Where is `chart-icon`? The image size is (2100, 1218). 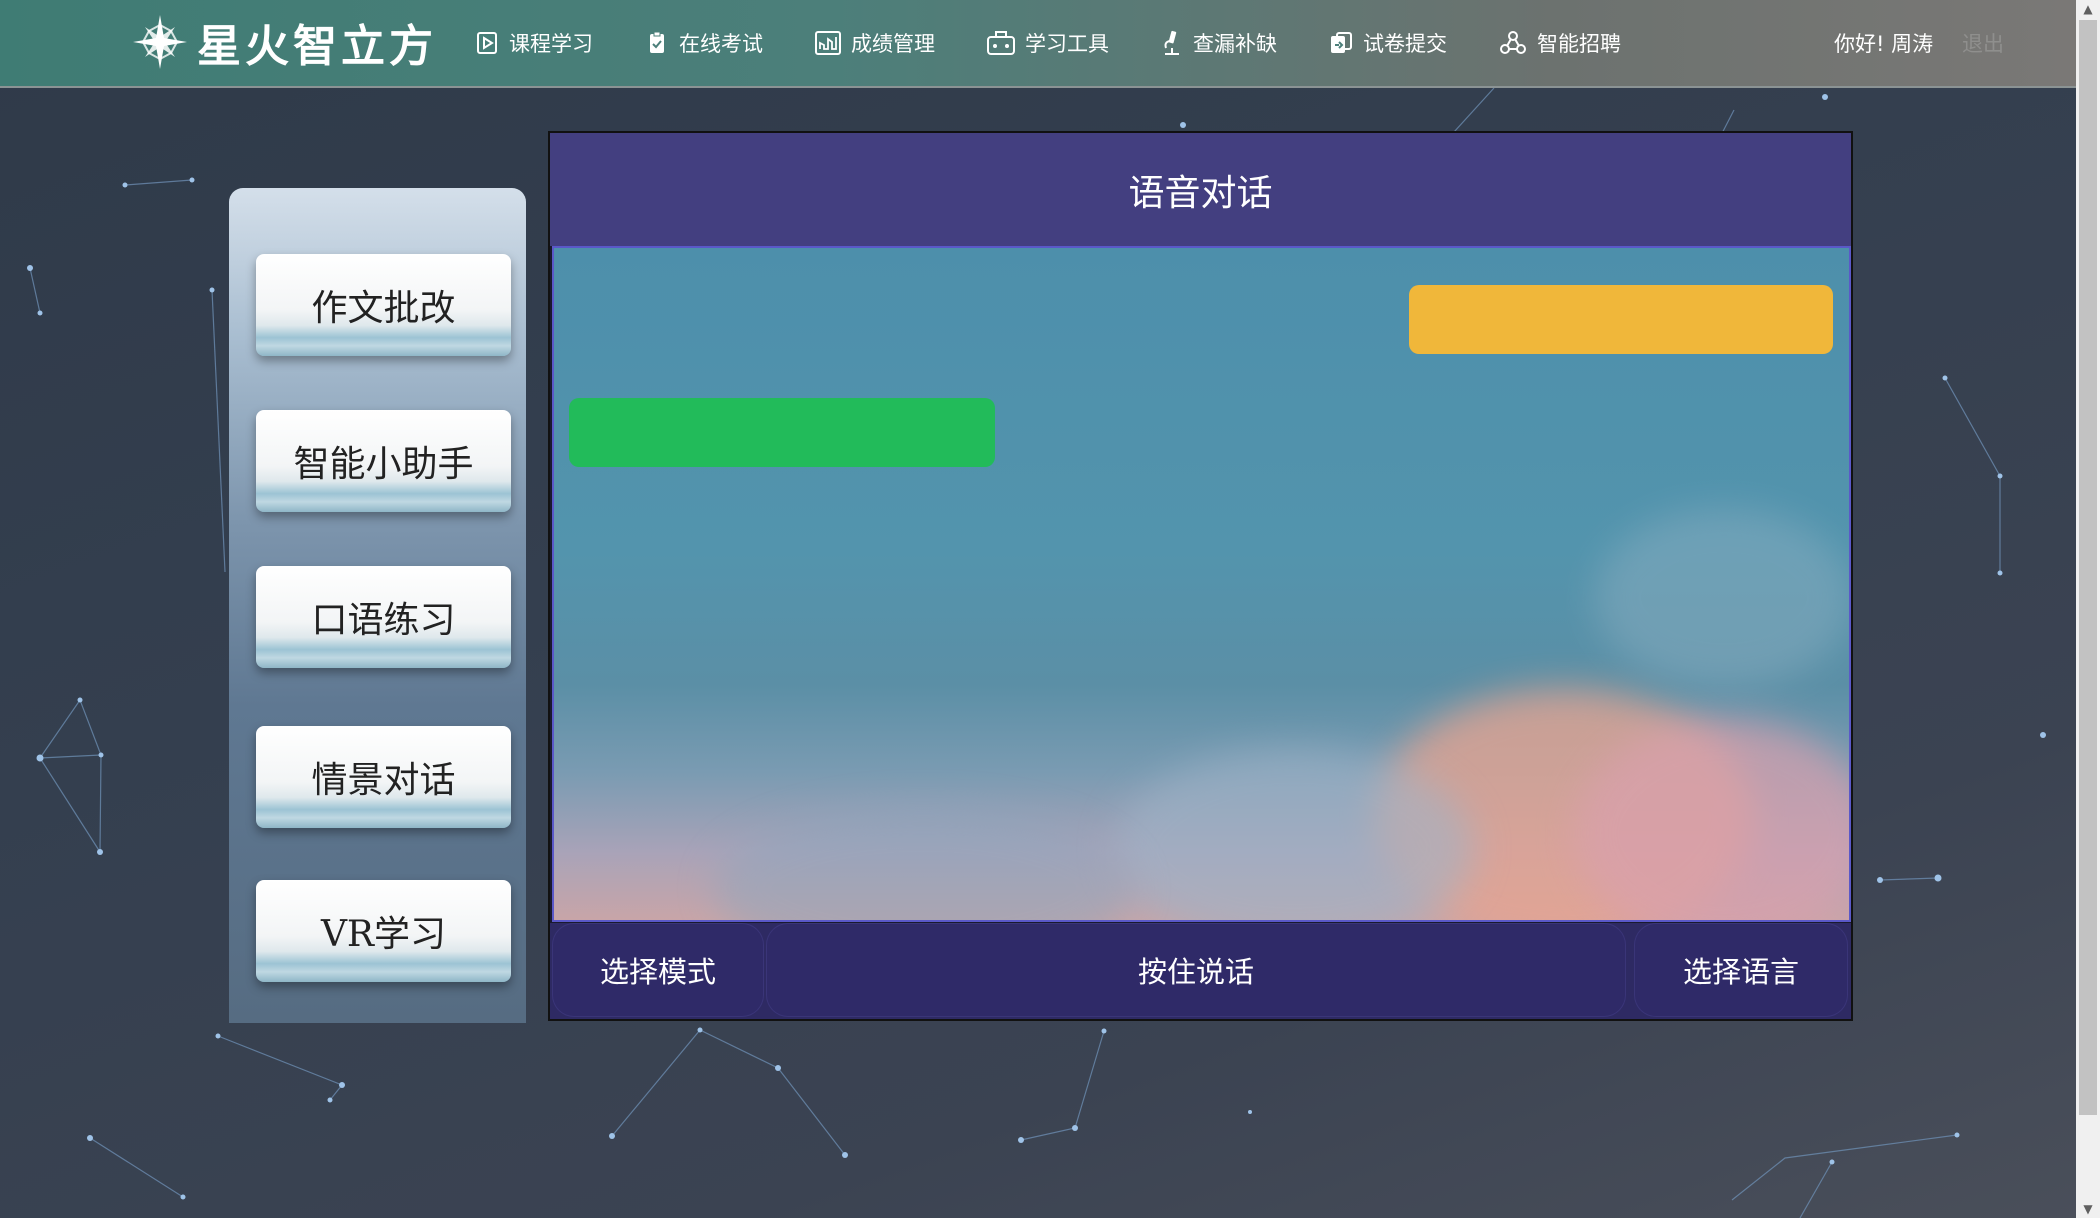 chart-icon is located at coordinates (828, 43).